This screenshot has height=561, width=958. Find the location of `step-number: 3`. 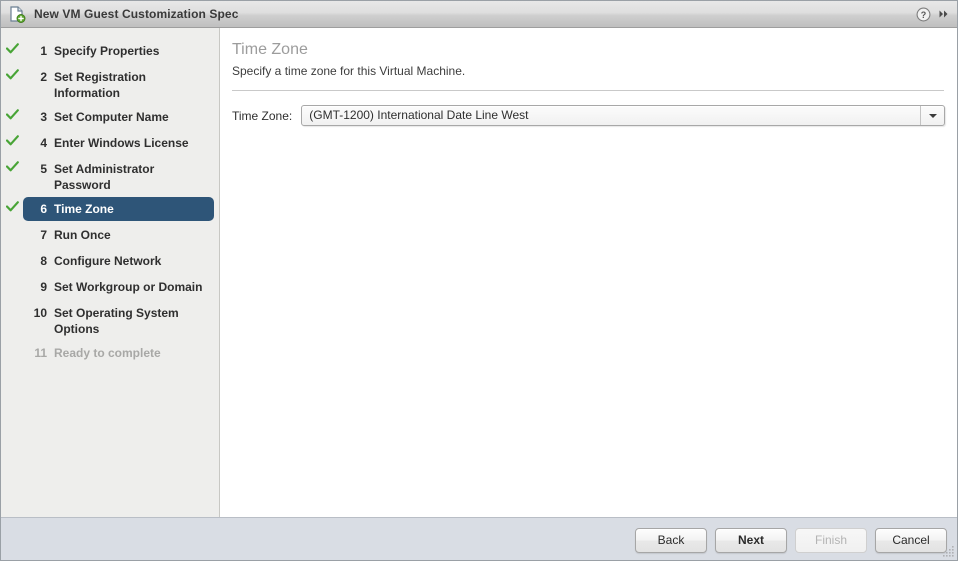

step-number: 3 is located at coordinates (43, 117).